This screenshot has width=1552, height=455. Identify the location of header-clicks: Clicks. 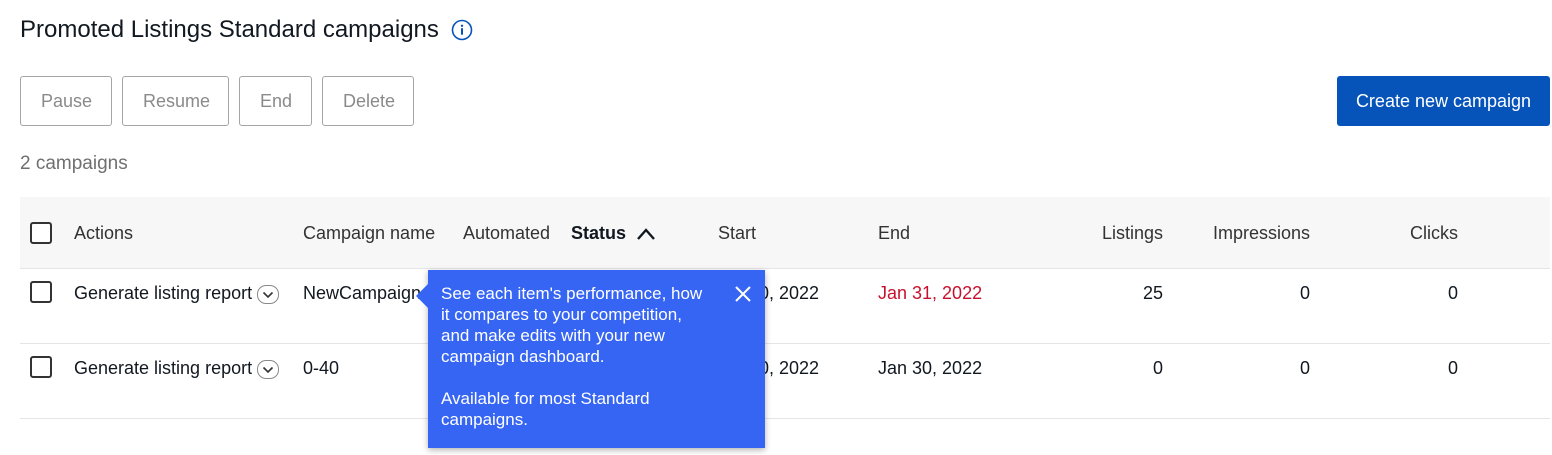
(1408, 233).